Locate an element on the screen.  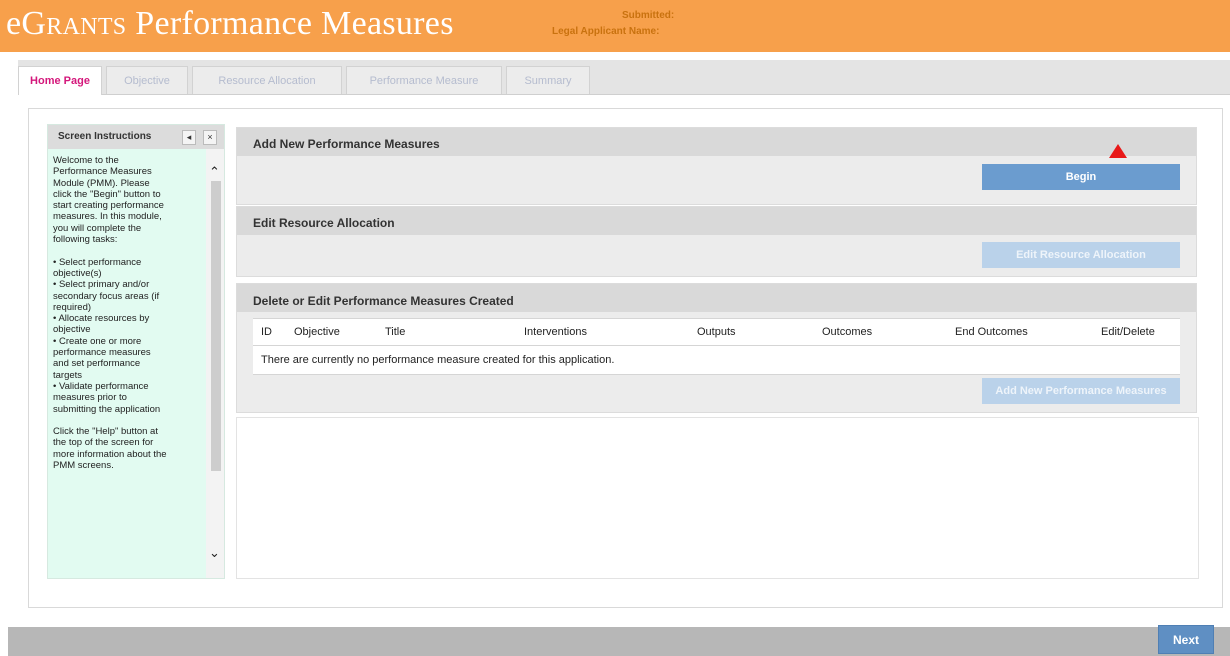
add-new-performance-measures-button: Add New Performance Measures is located at coordinates (1081, 391).